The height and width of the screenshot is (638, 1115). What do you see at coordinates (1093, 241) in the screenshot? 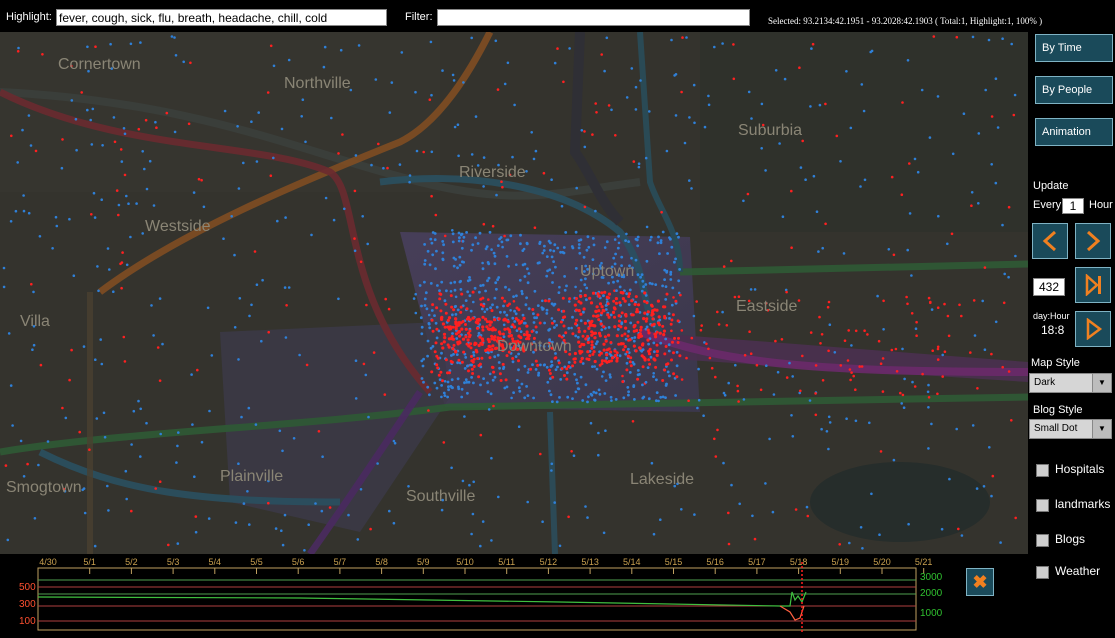
I see `step-forward-button` at bounding box center [1093, 241].